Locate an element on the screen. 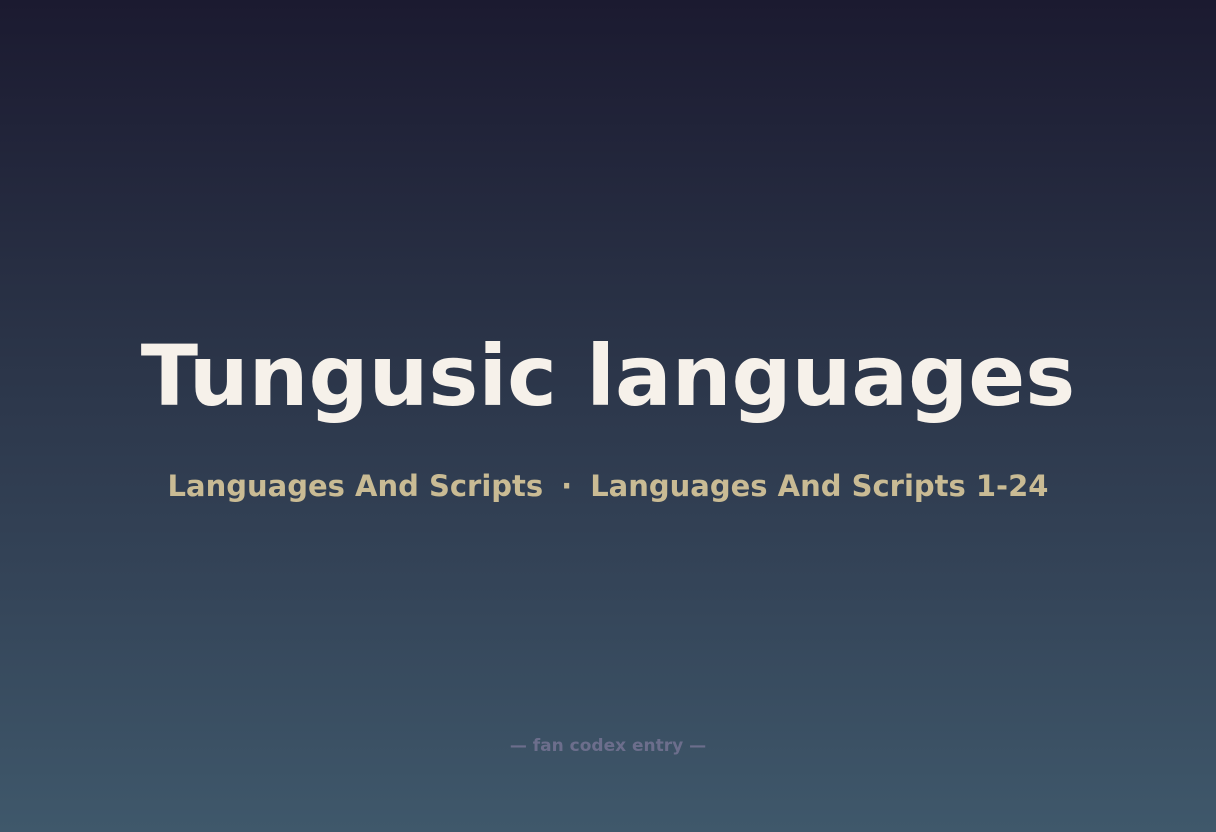 This screenshot has height=832, width=1216. subtitle-category: Languages And Scripts is located at coordinates (355, 486).